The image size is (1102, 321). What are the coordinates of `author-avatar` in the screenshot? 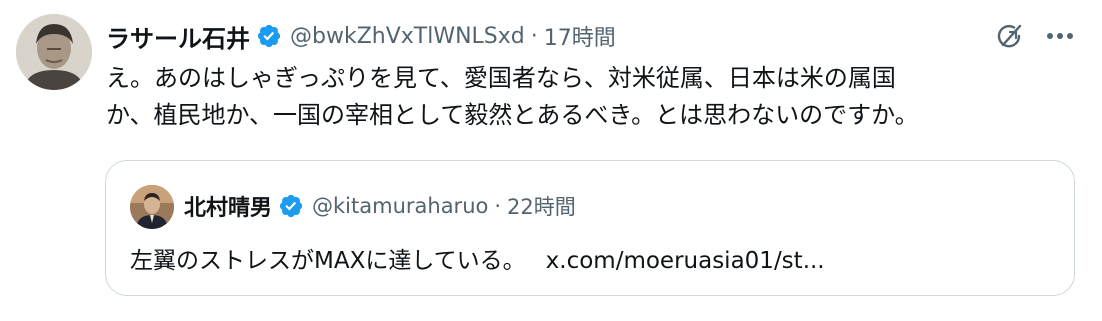 It's located at (54, 52).